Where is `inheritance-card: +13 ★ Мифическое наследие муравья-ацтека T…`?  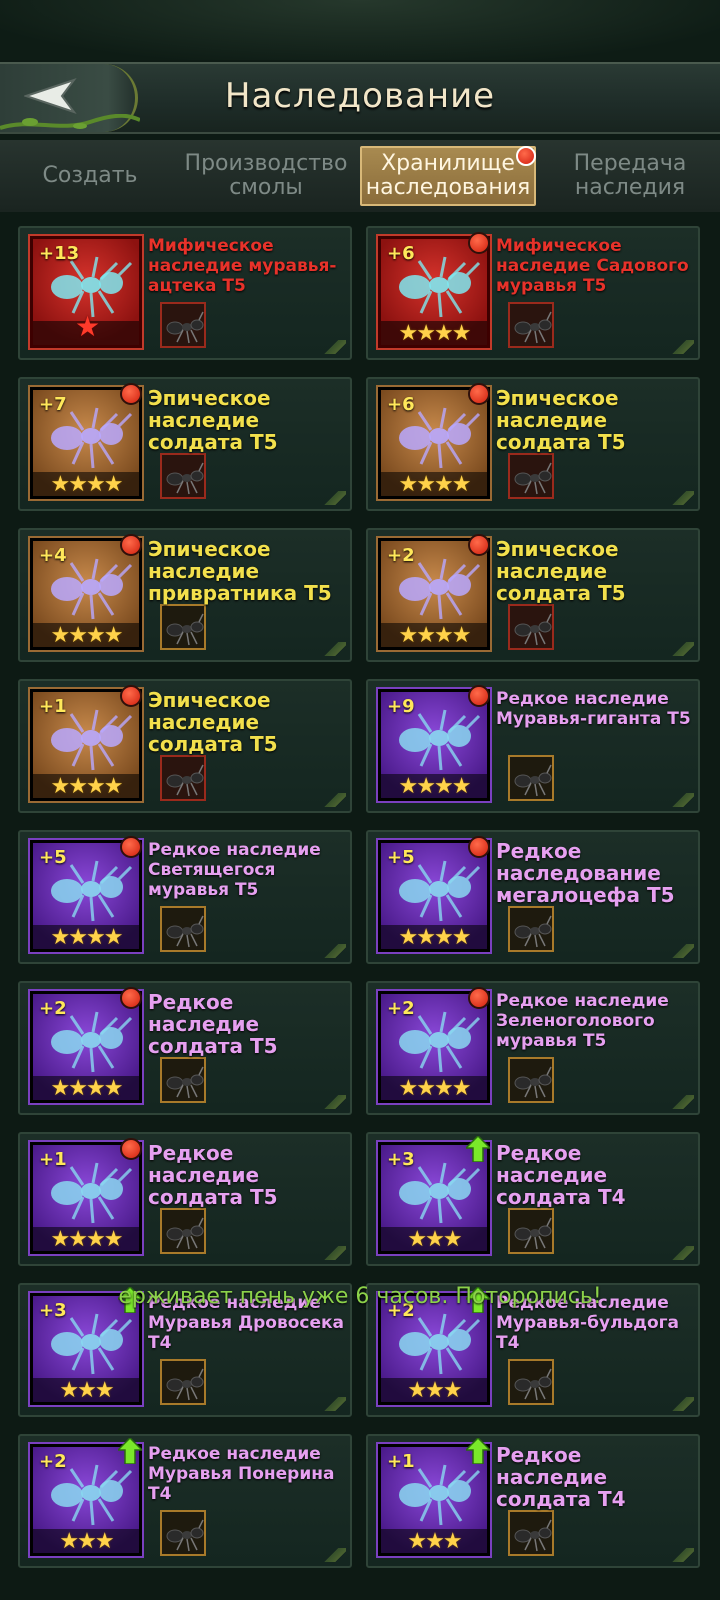
inheritance-card: +13 ★ Мифическое наследие муравья-ацтека T… is located at coordinates (185, 293).